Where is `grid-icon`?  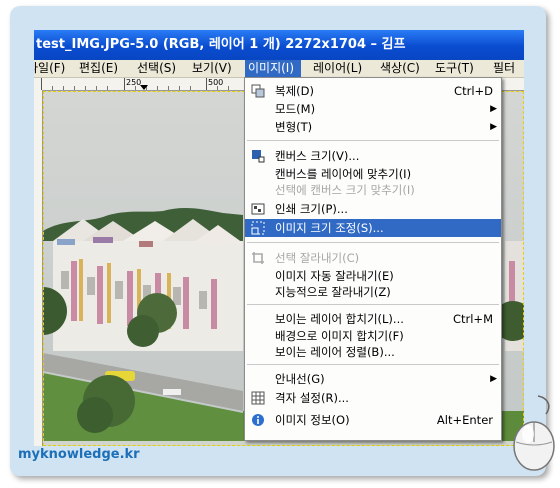 grid-icon is located at coordinates (258, 398).